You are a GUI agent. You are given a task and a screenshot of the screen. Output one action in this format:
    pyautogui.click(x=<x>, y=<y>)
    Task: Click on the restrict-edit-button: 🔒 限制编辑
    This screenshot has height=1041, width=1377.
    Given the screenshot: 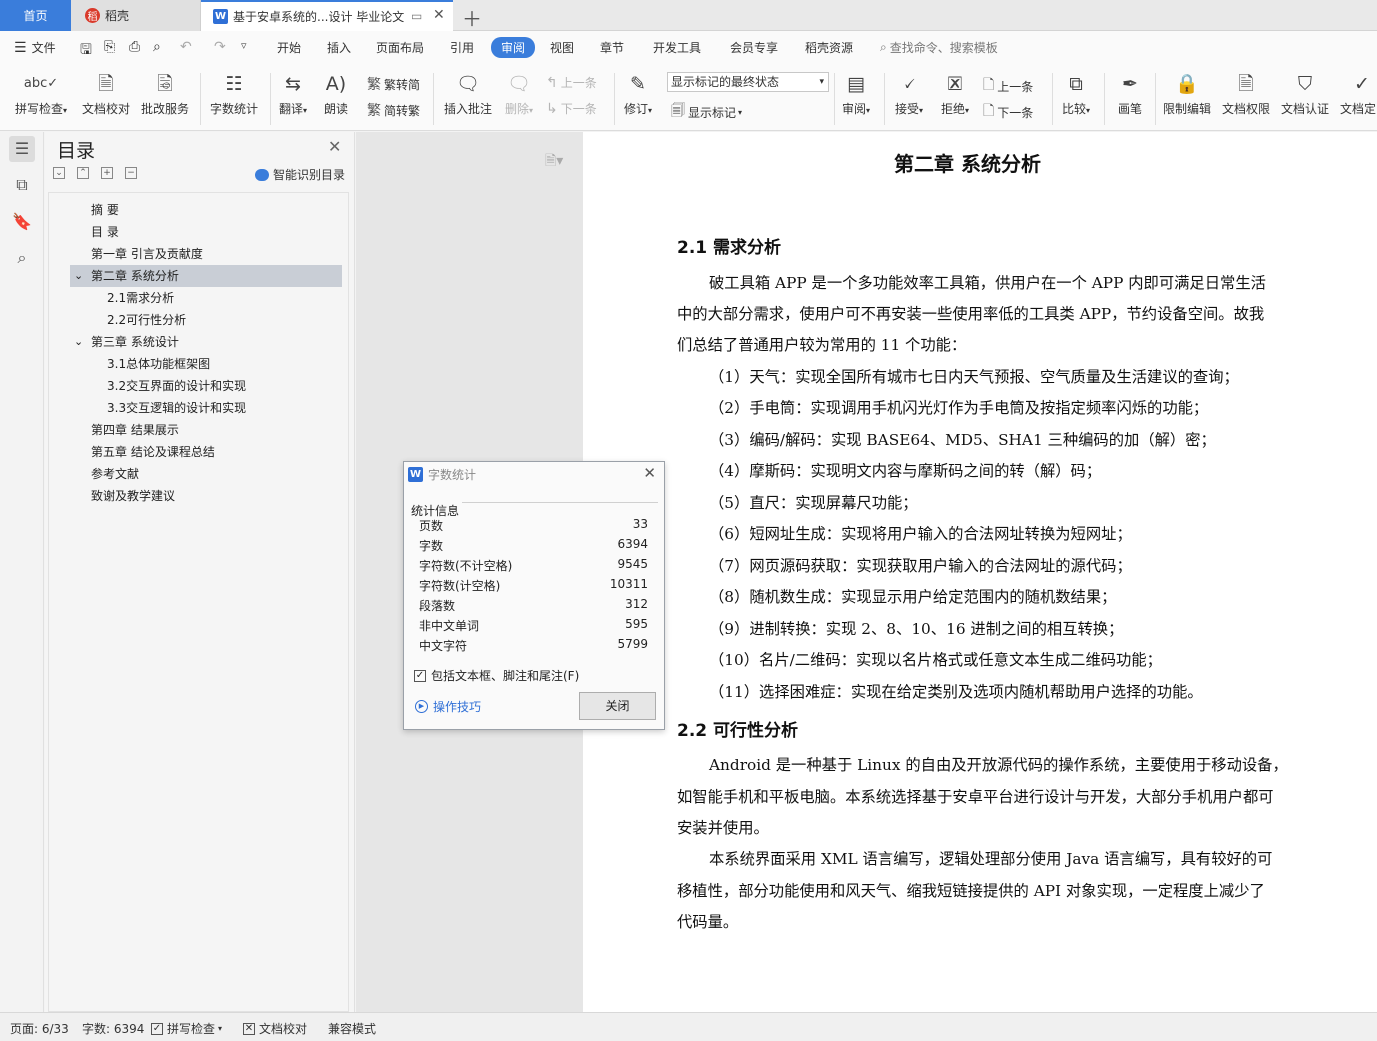 What is the action you would take?
    pyautogui.click(x=1187, y=94)
    